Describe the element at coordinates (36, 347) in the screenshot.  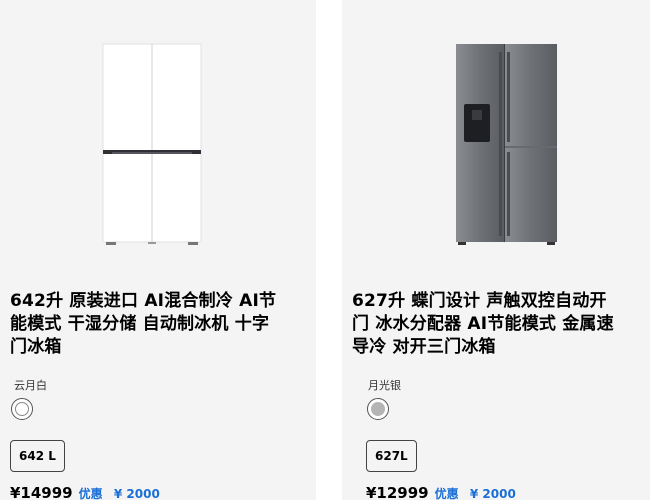
I see `product-title-line: 门冰箱` at that location.